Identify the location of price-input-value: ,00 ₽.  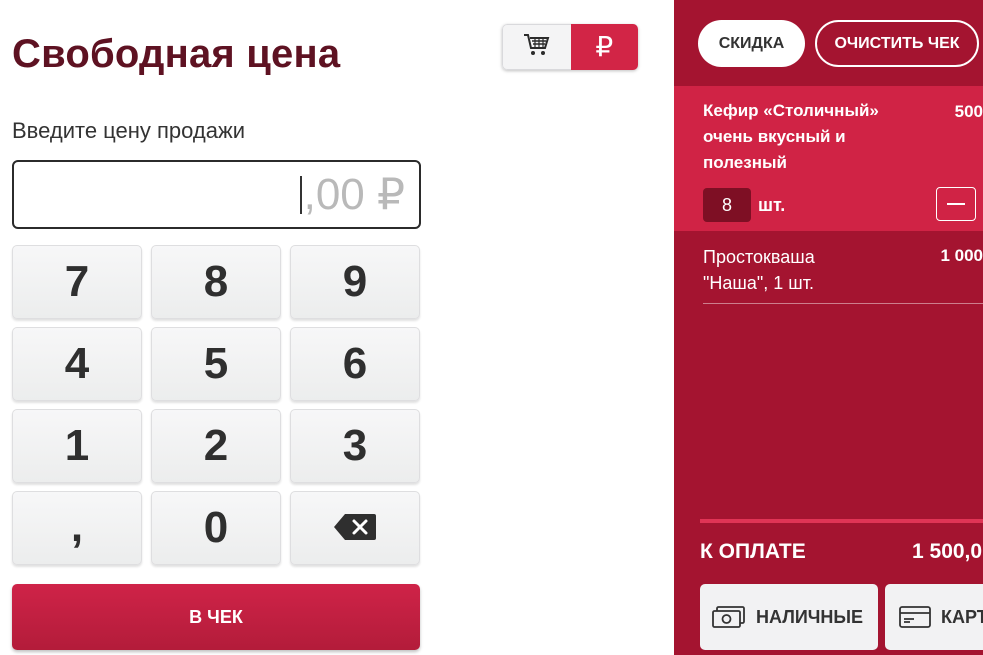
(354, 194).